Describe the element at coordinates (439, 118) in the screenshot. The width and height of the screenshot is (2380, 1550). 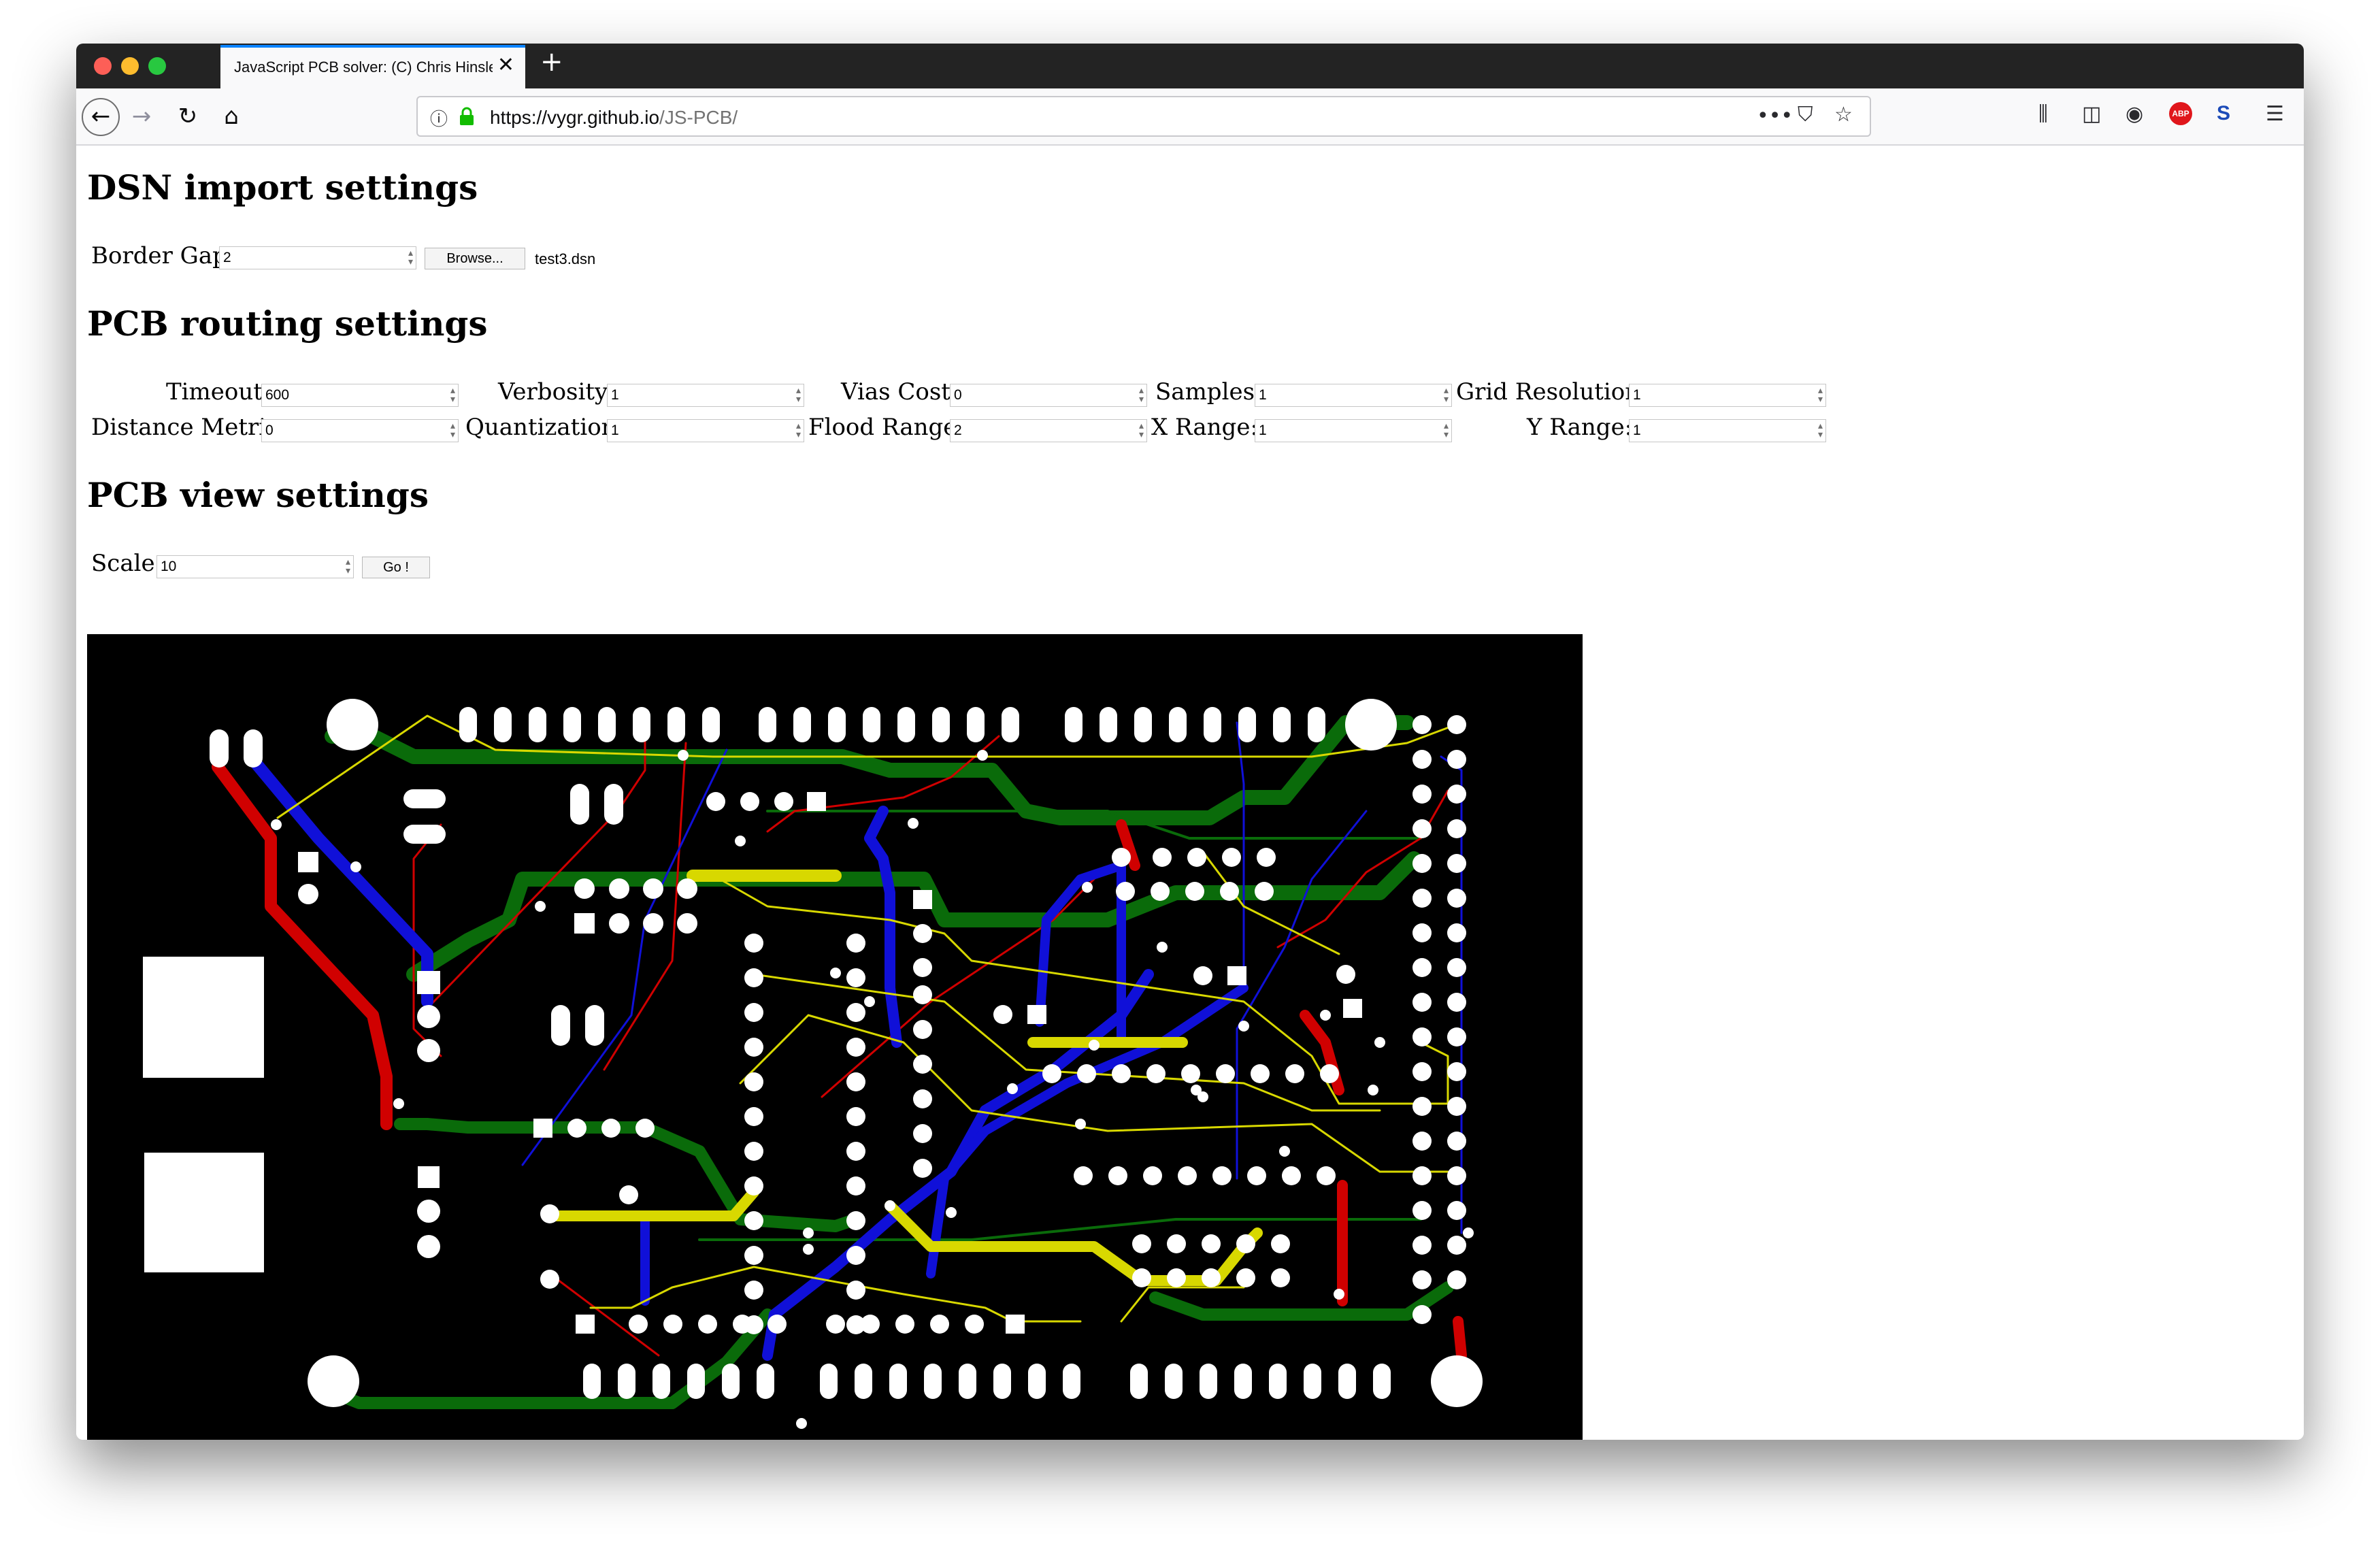
I see `info-icon: ⓘ` at that location.